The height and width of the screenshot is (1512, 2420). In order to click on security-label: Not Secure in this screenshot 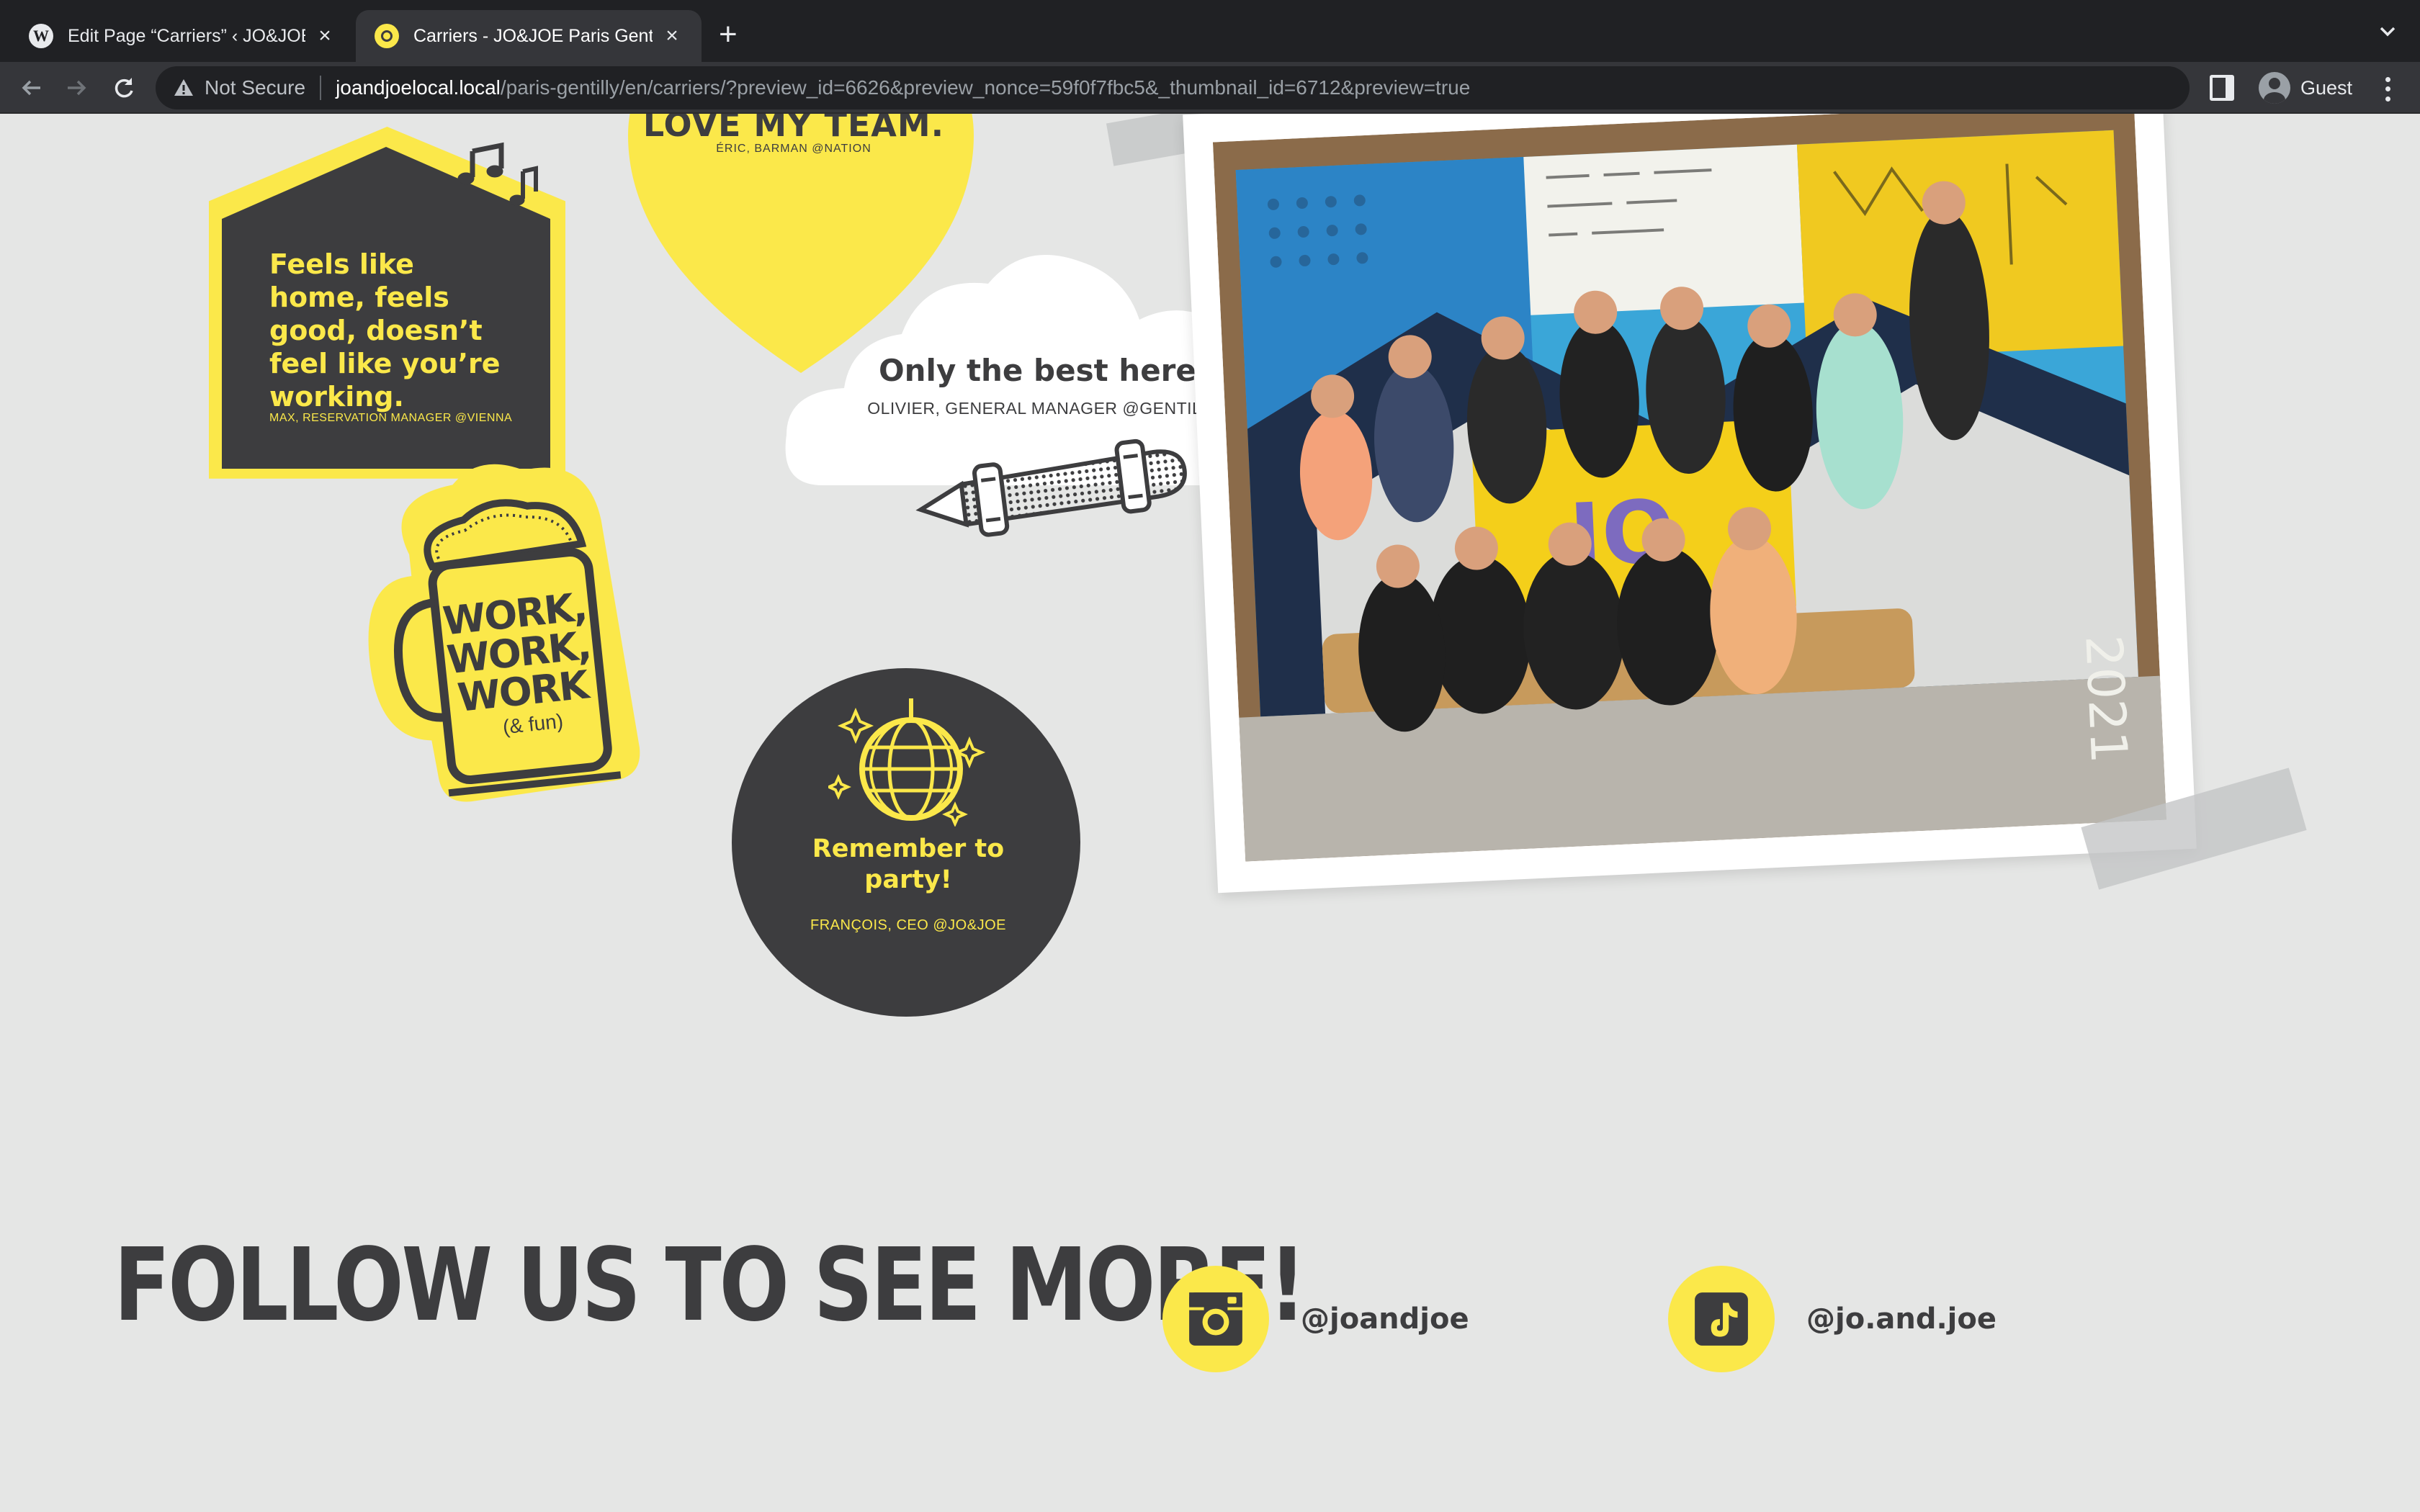, I will do `click(255, 87)`.